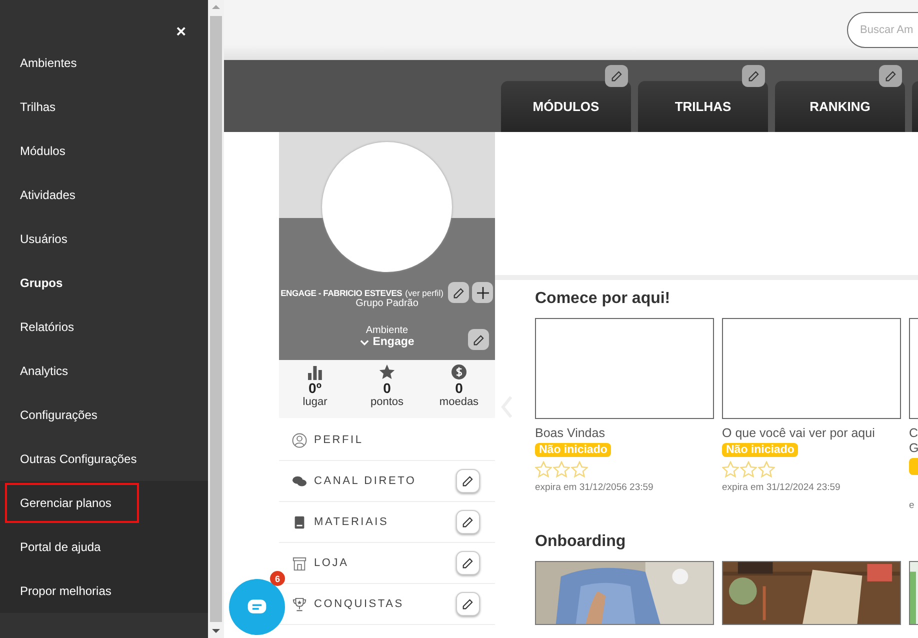  Describe the element at coordinates (354, 481) in the screenshot. I see `menu-item: CANAL DIRETO` at that location.